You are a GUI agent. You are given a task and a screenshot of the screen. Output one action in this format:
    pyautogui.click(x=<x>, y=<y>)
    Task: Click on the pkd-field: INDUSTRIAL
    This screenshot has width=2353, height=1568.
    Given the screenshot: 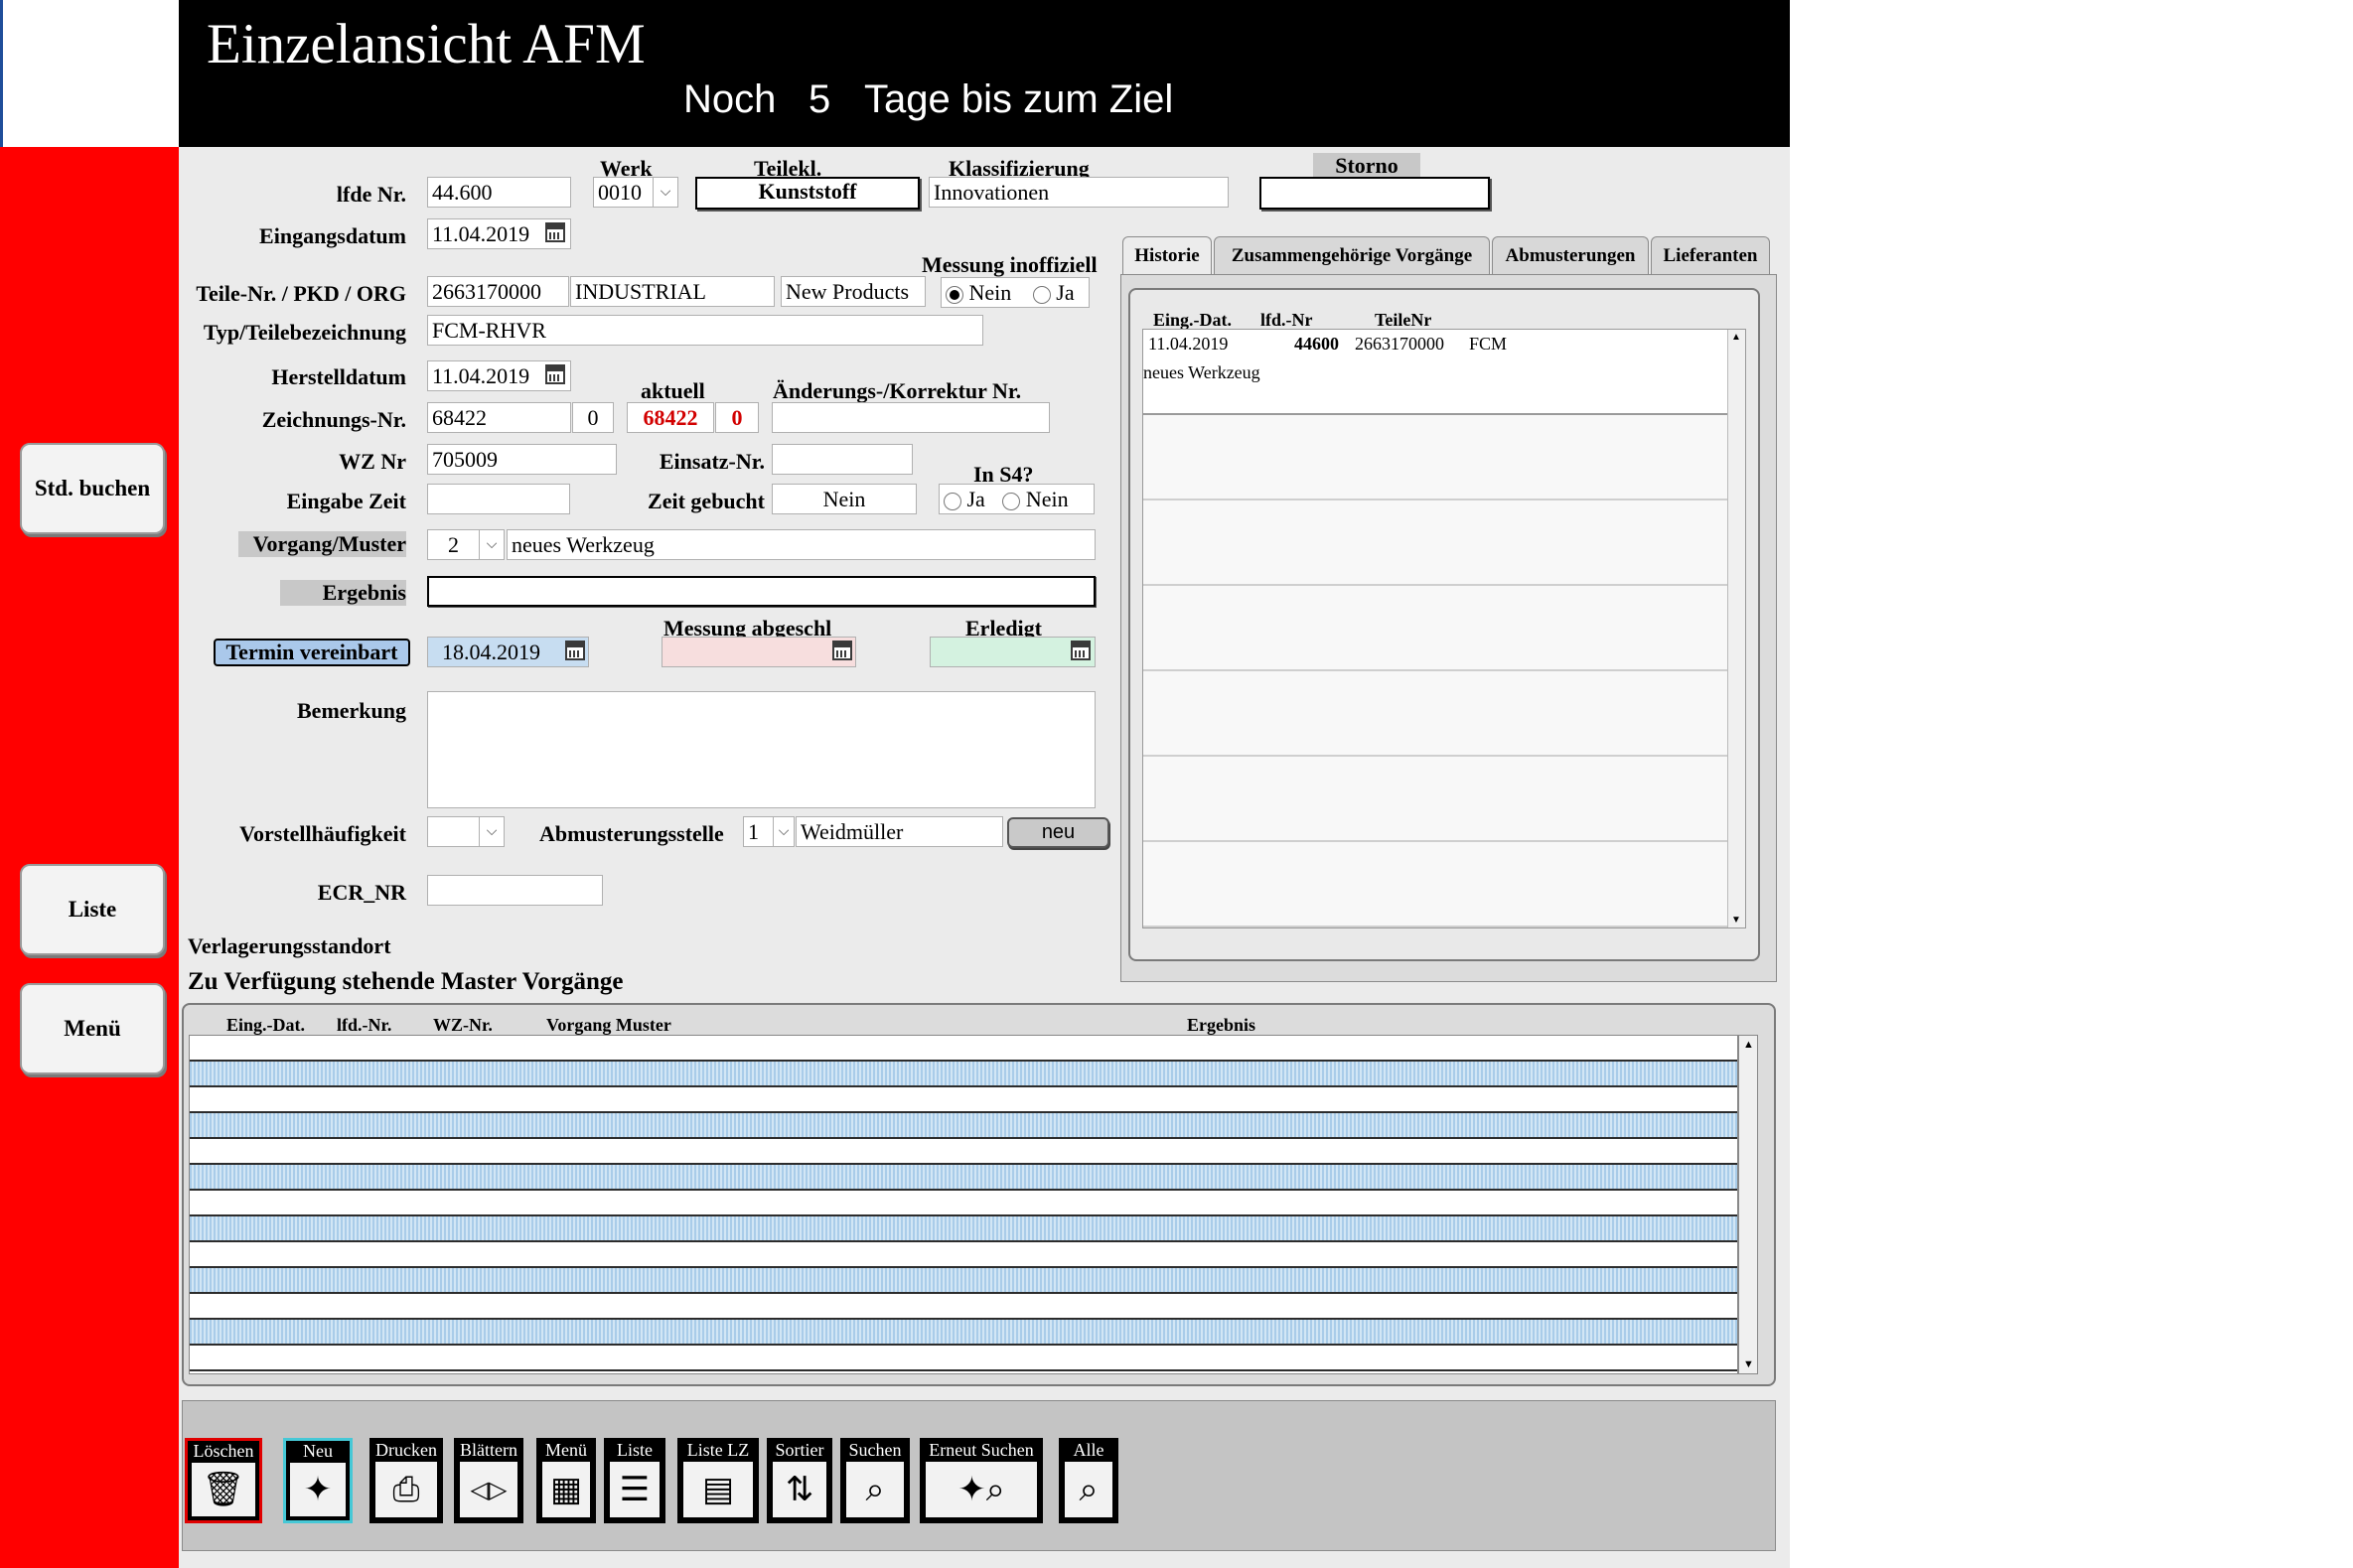 What is the action you would take?
    pyautogui.click(x=673, y=291)
    